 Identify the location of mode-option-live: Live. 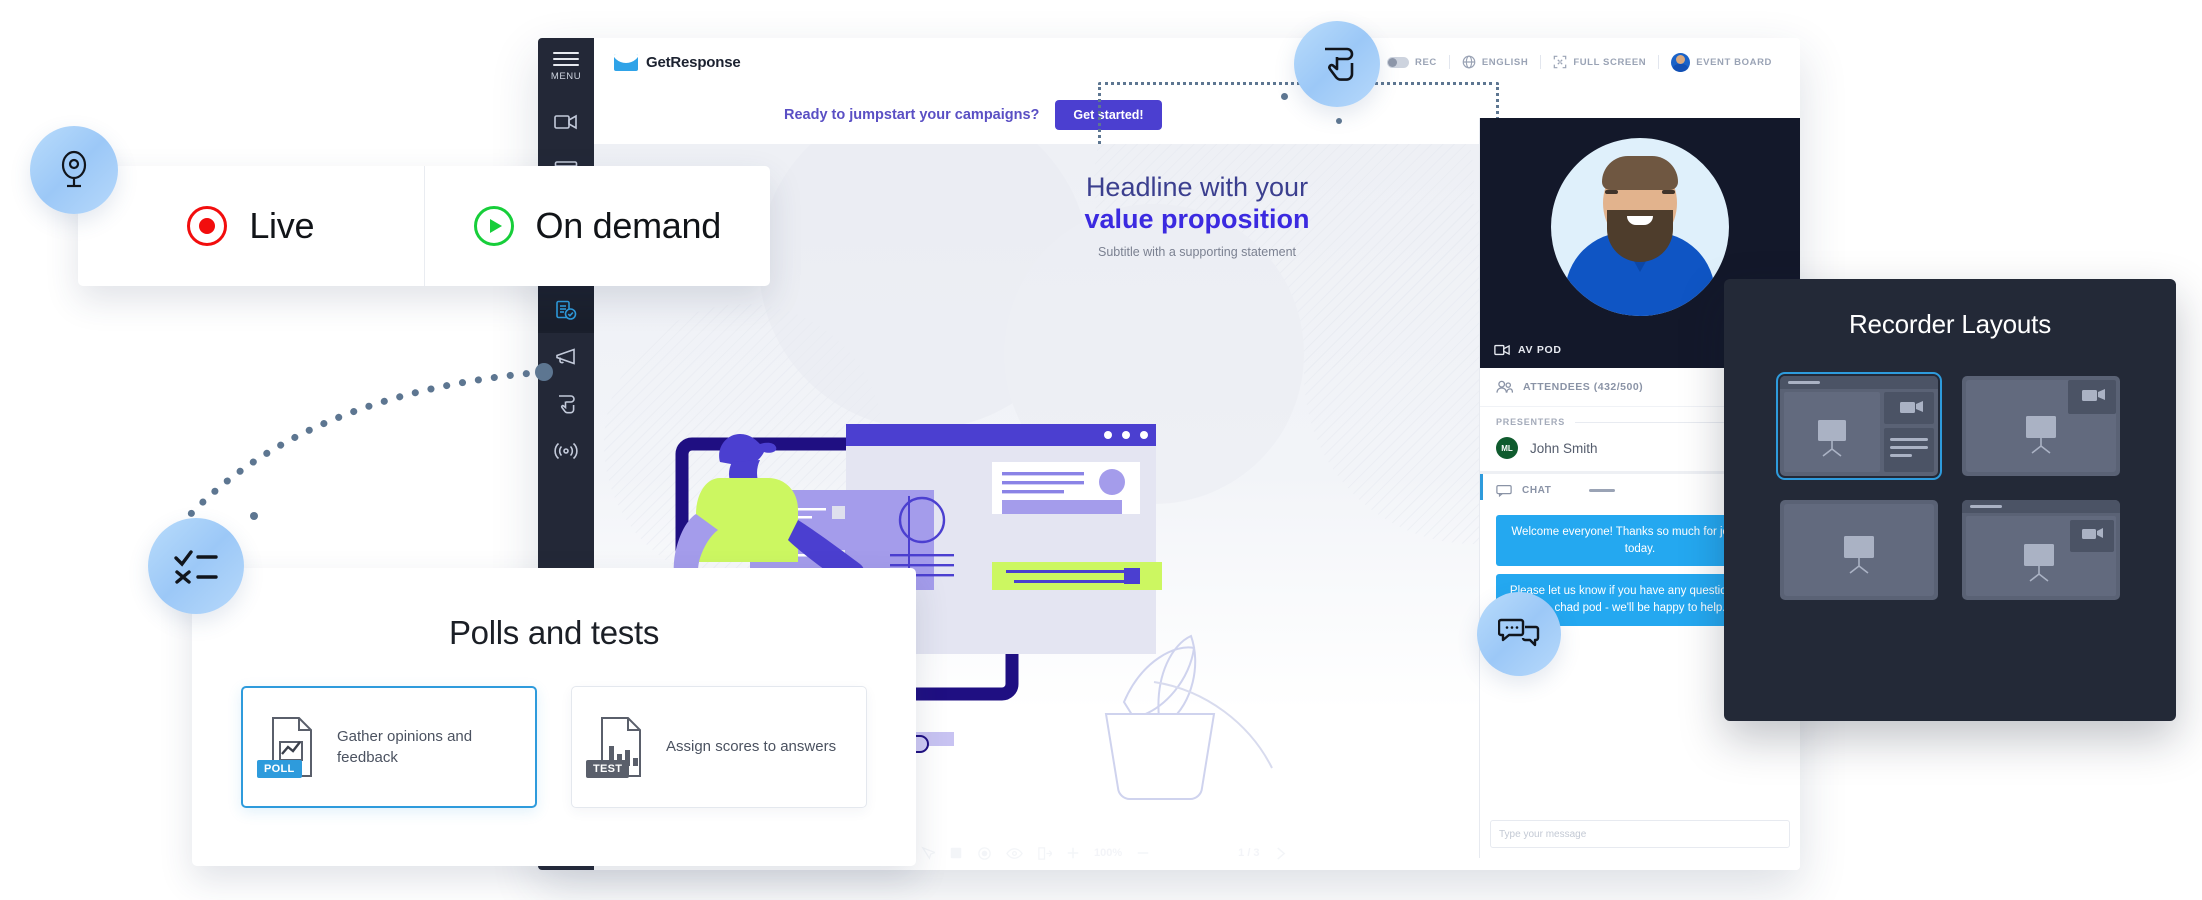
(251, 226).